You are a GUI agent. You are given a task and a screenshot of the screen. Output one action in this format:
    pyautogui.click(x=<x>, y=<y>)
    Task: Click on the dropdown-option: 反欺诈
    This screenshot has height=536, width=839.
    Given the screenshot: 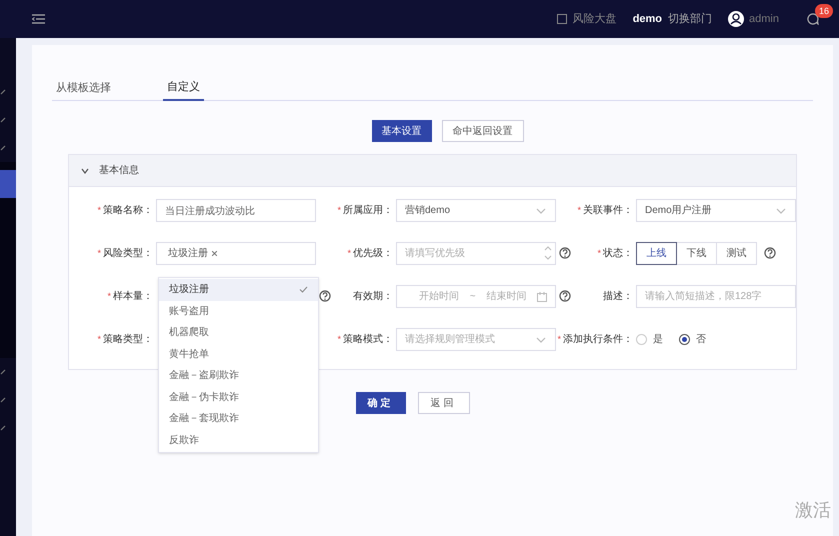 What is the action you would take?
    pyautogui.click(x=238, y=440)
    